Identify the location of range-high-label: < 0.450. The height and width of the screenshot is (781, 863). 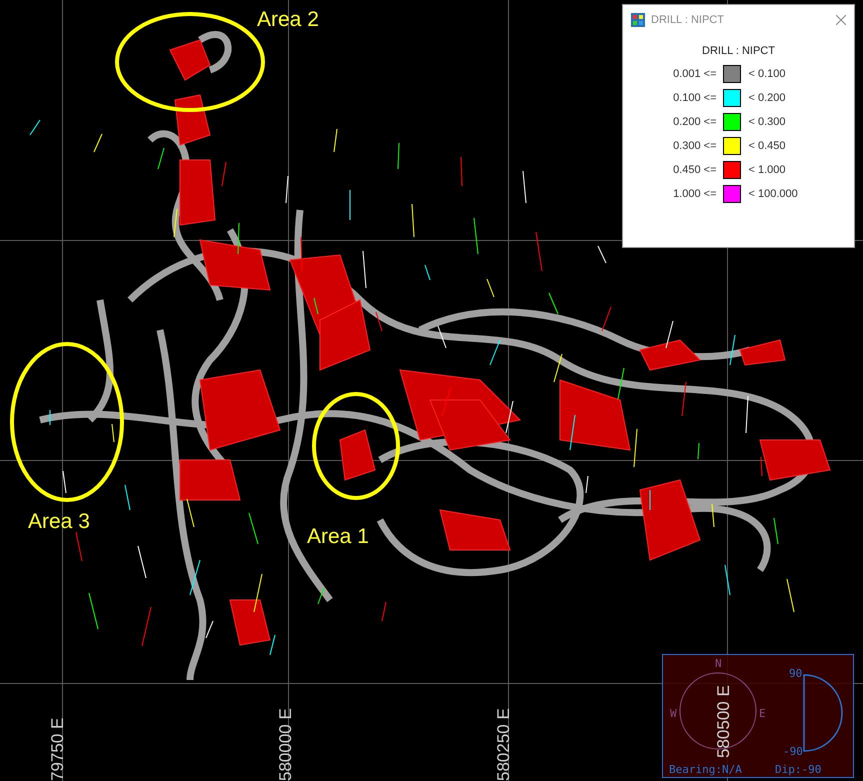
(767, 146).